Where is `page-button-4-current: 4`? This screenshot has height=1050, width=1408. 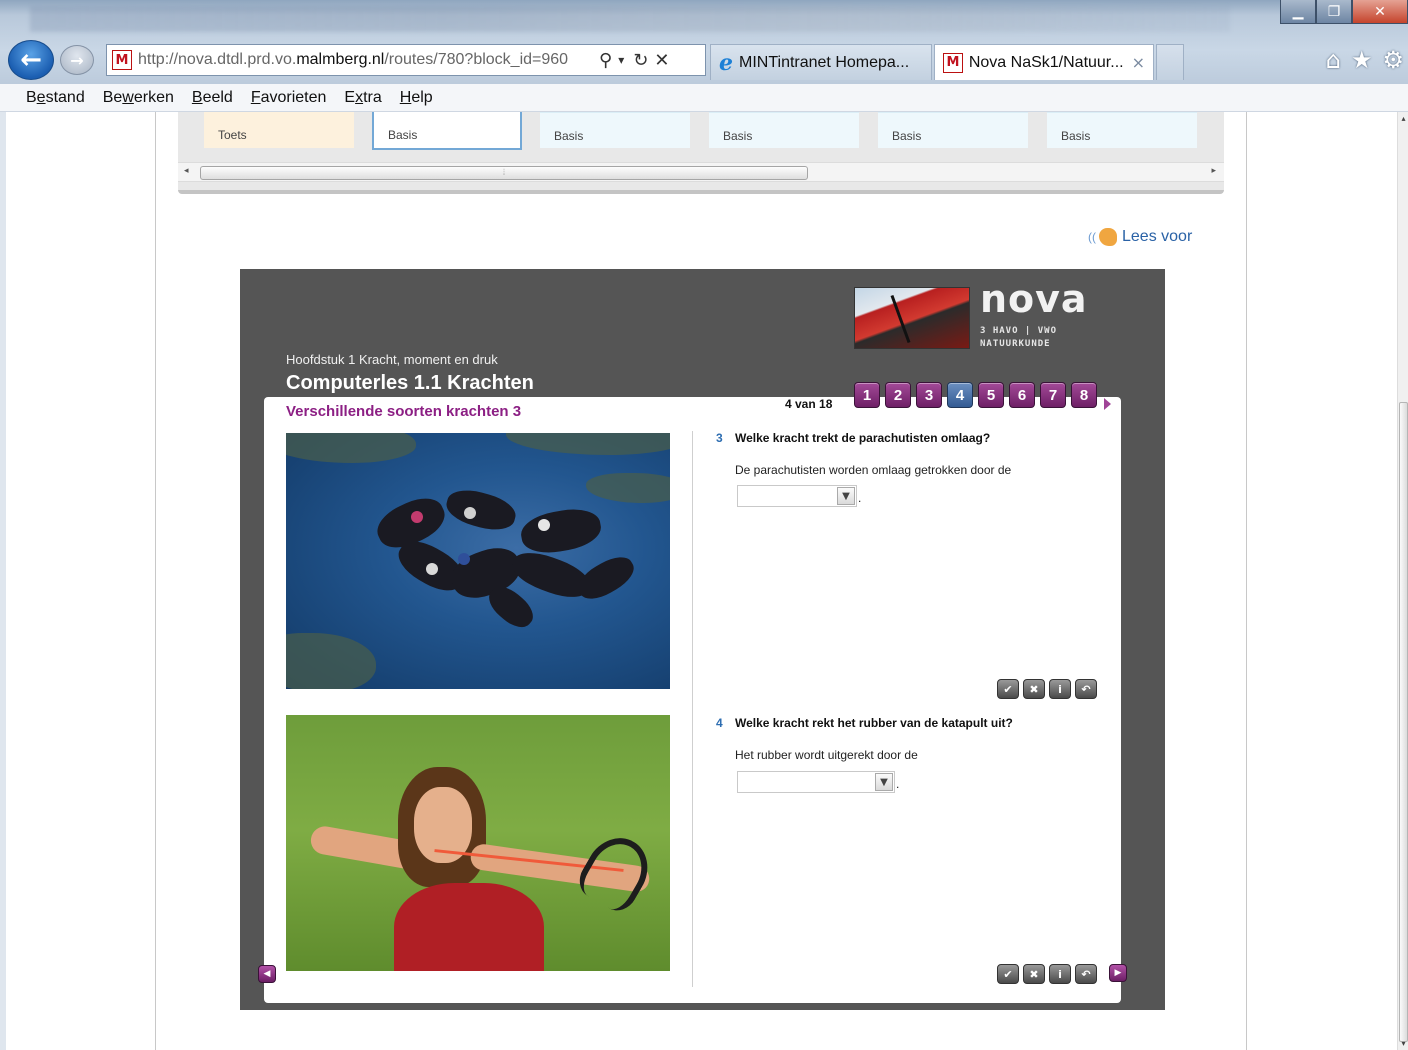 page-button-4-current: 4 is located at coordinates (960, 395).